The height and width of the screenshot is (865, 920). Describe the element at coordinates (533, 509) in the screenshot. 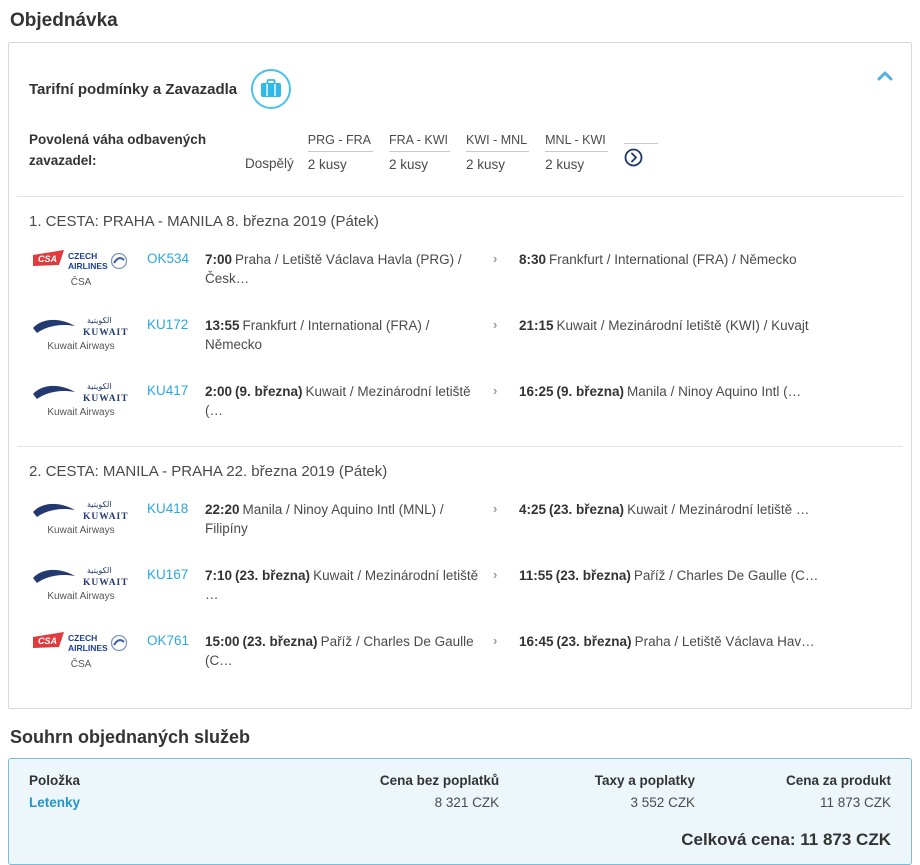

I see `arrival-time: 4:25` at that location.